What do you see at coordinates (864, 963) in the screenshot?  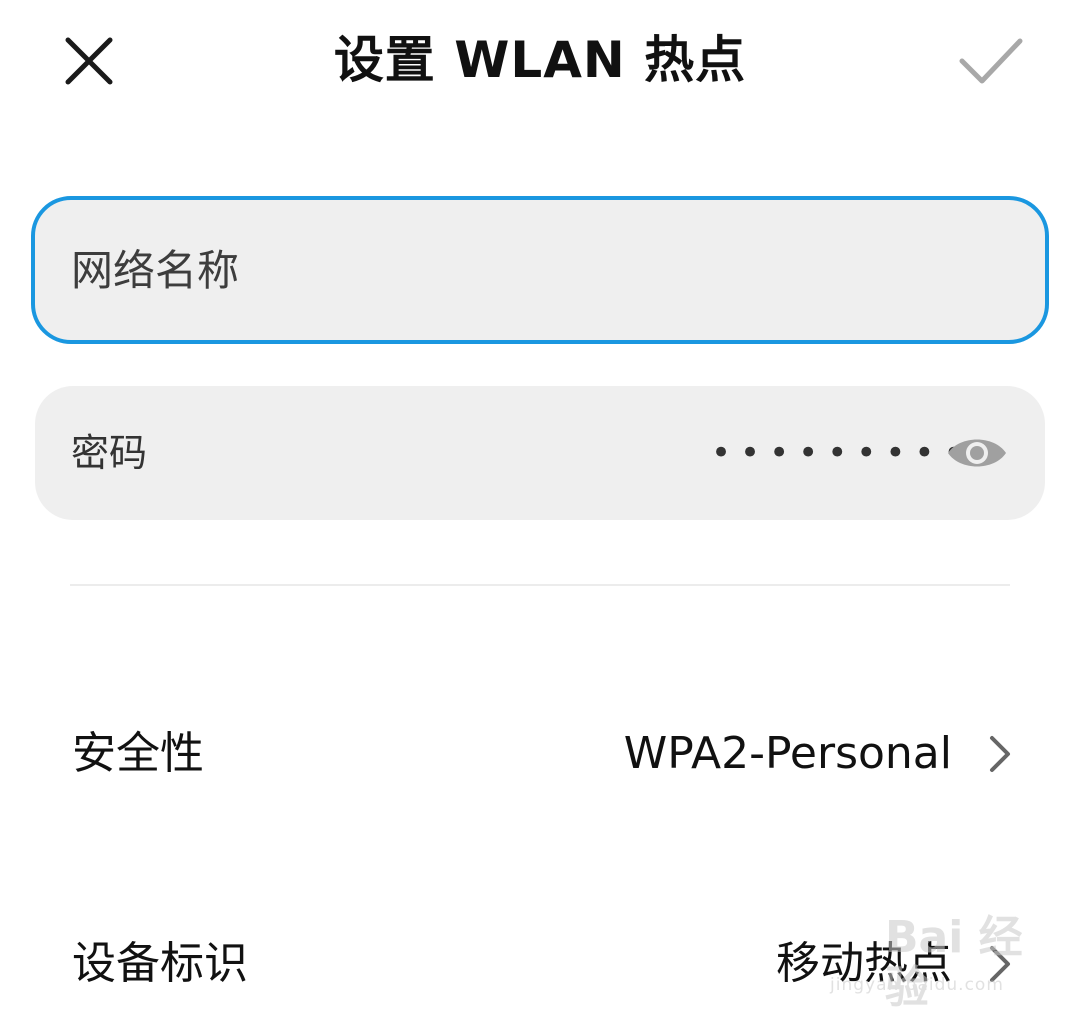 I see `device-identifier-value: 移动热点` at bounding box center [864, 963].